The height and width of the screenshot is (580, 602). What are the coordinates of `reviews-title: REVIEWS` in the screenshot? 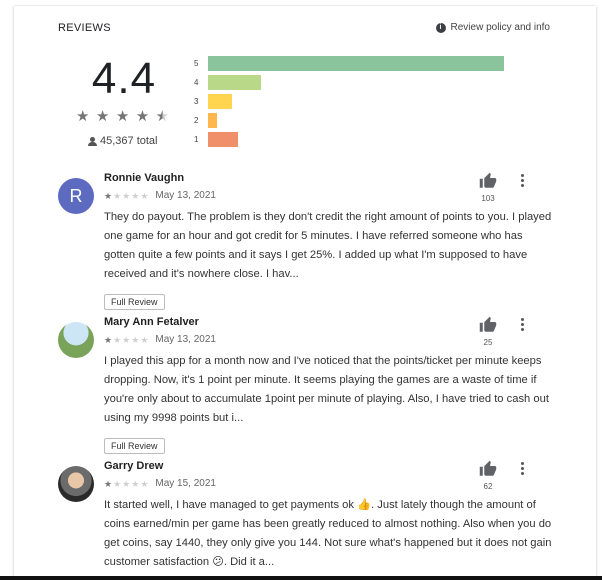 It's located at (84, 28).